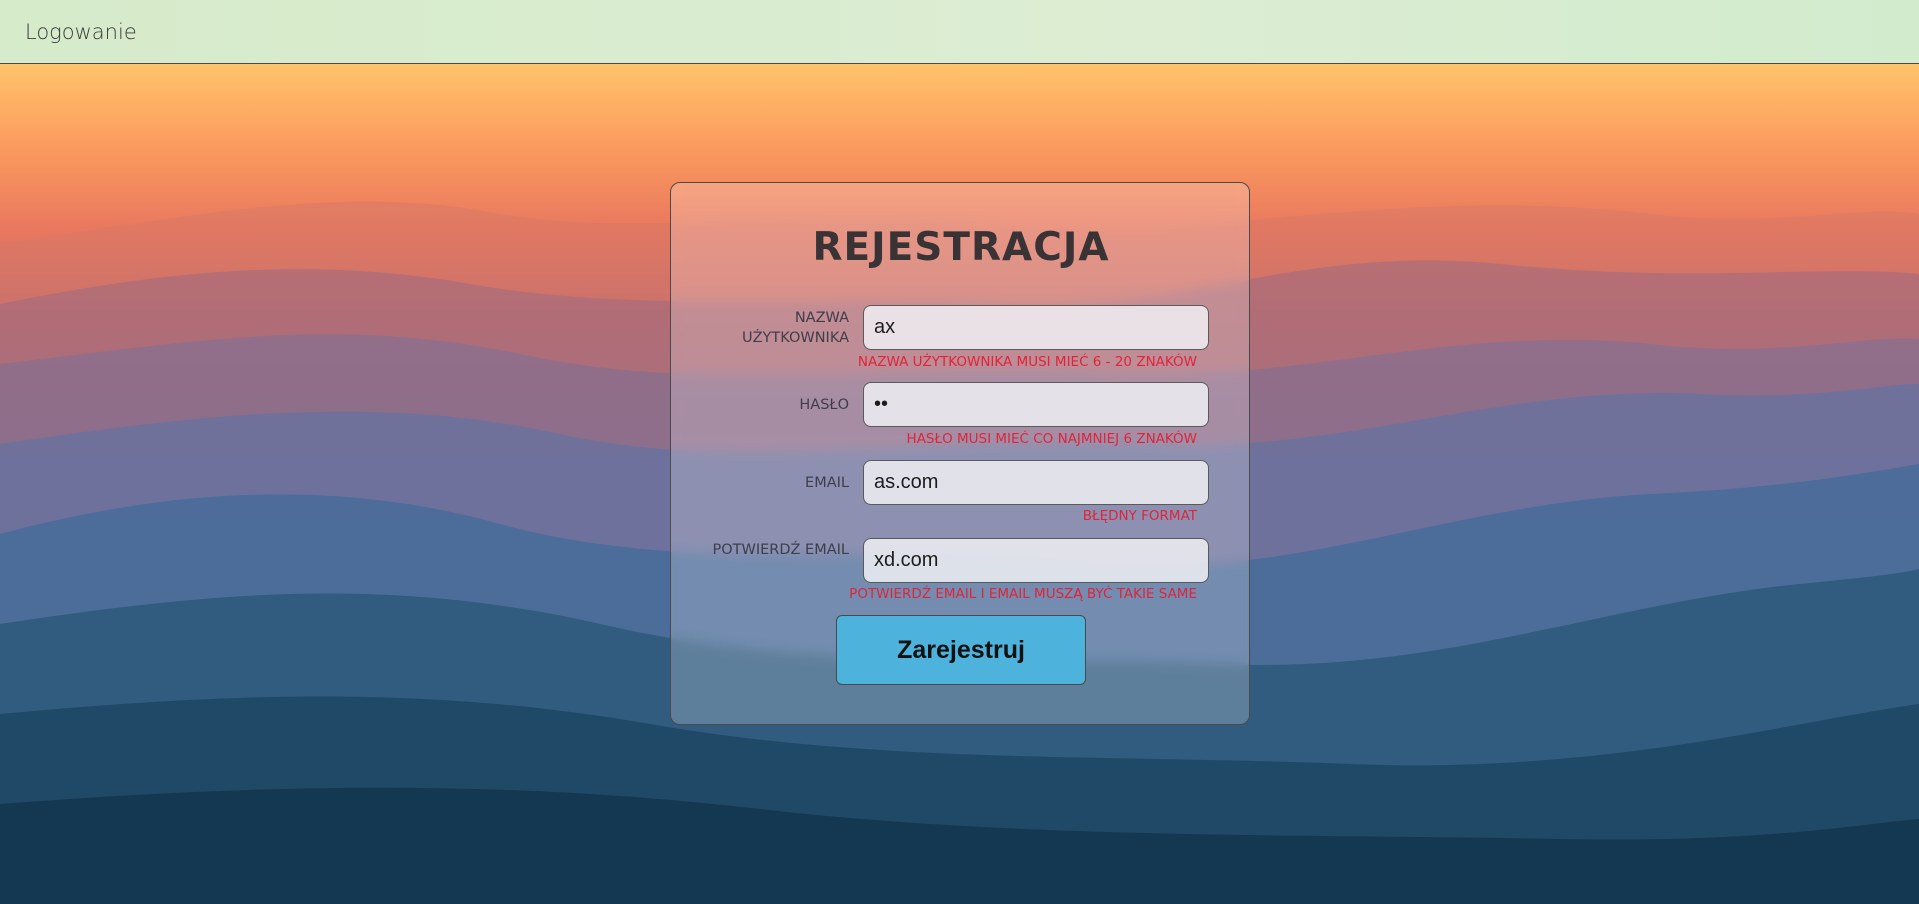  I want to click on username-label: NAZWA UŻYTKOWNIKA, so click(795, 328).